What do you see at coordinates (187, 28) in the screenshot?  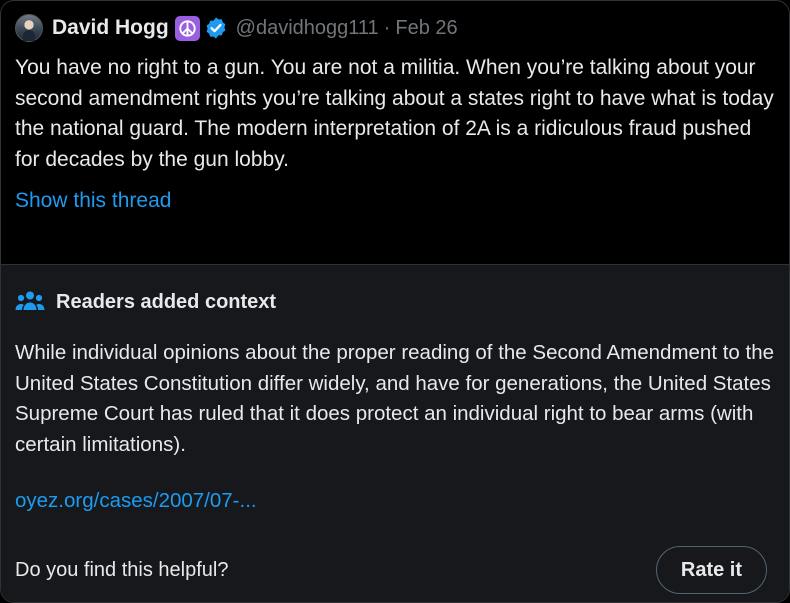 I see `peace-symbol-icon` at bounding box center [187, 28].